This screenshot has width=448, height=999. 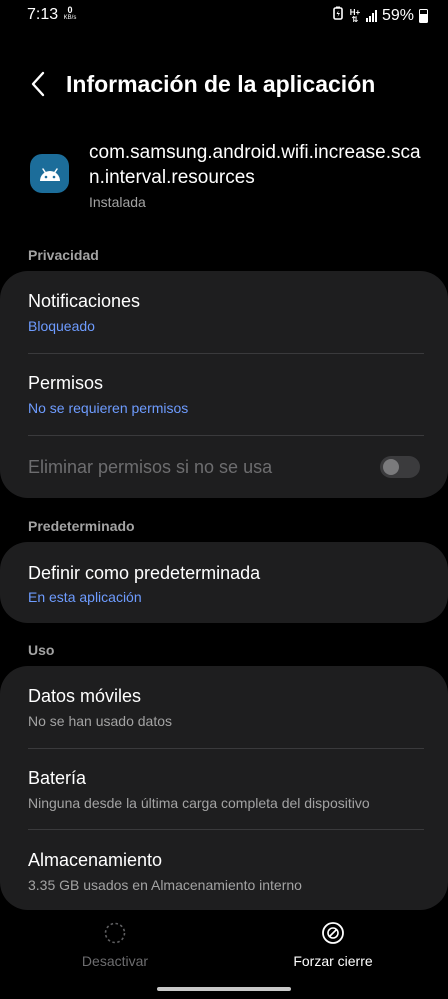 I want to click on force-stop-label: Forzar cierre, so click(x=333, y=961).